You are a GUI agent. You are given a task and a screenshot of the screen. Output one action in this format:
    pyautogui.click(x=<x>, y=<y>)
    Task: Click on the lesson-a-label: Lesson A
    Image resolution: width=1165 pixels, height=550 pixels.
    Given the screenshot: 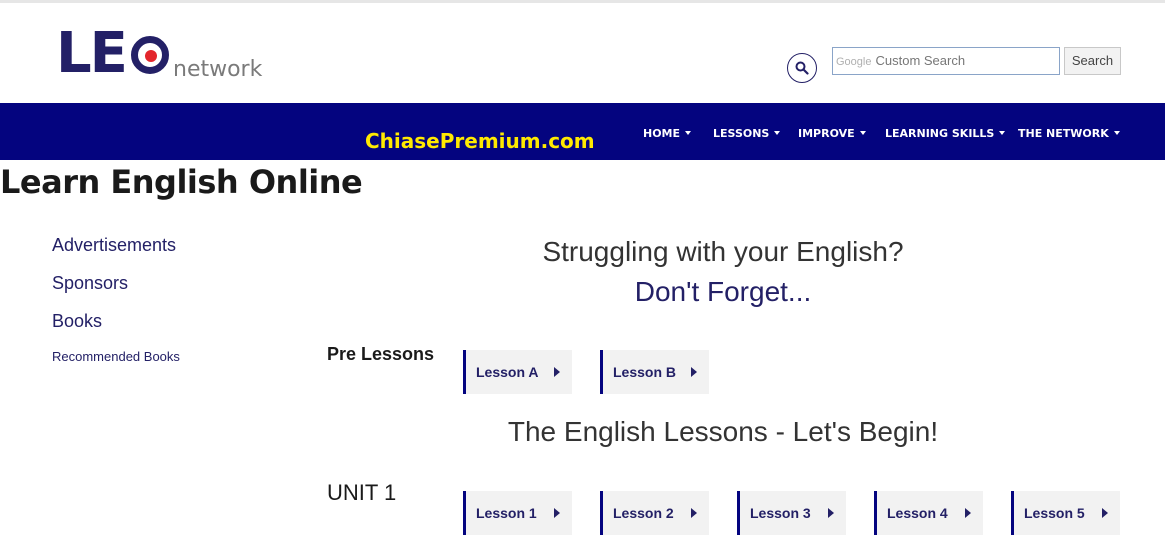 What is the action you would take?
    pyautogui.click(x=507, y=372)
    